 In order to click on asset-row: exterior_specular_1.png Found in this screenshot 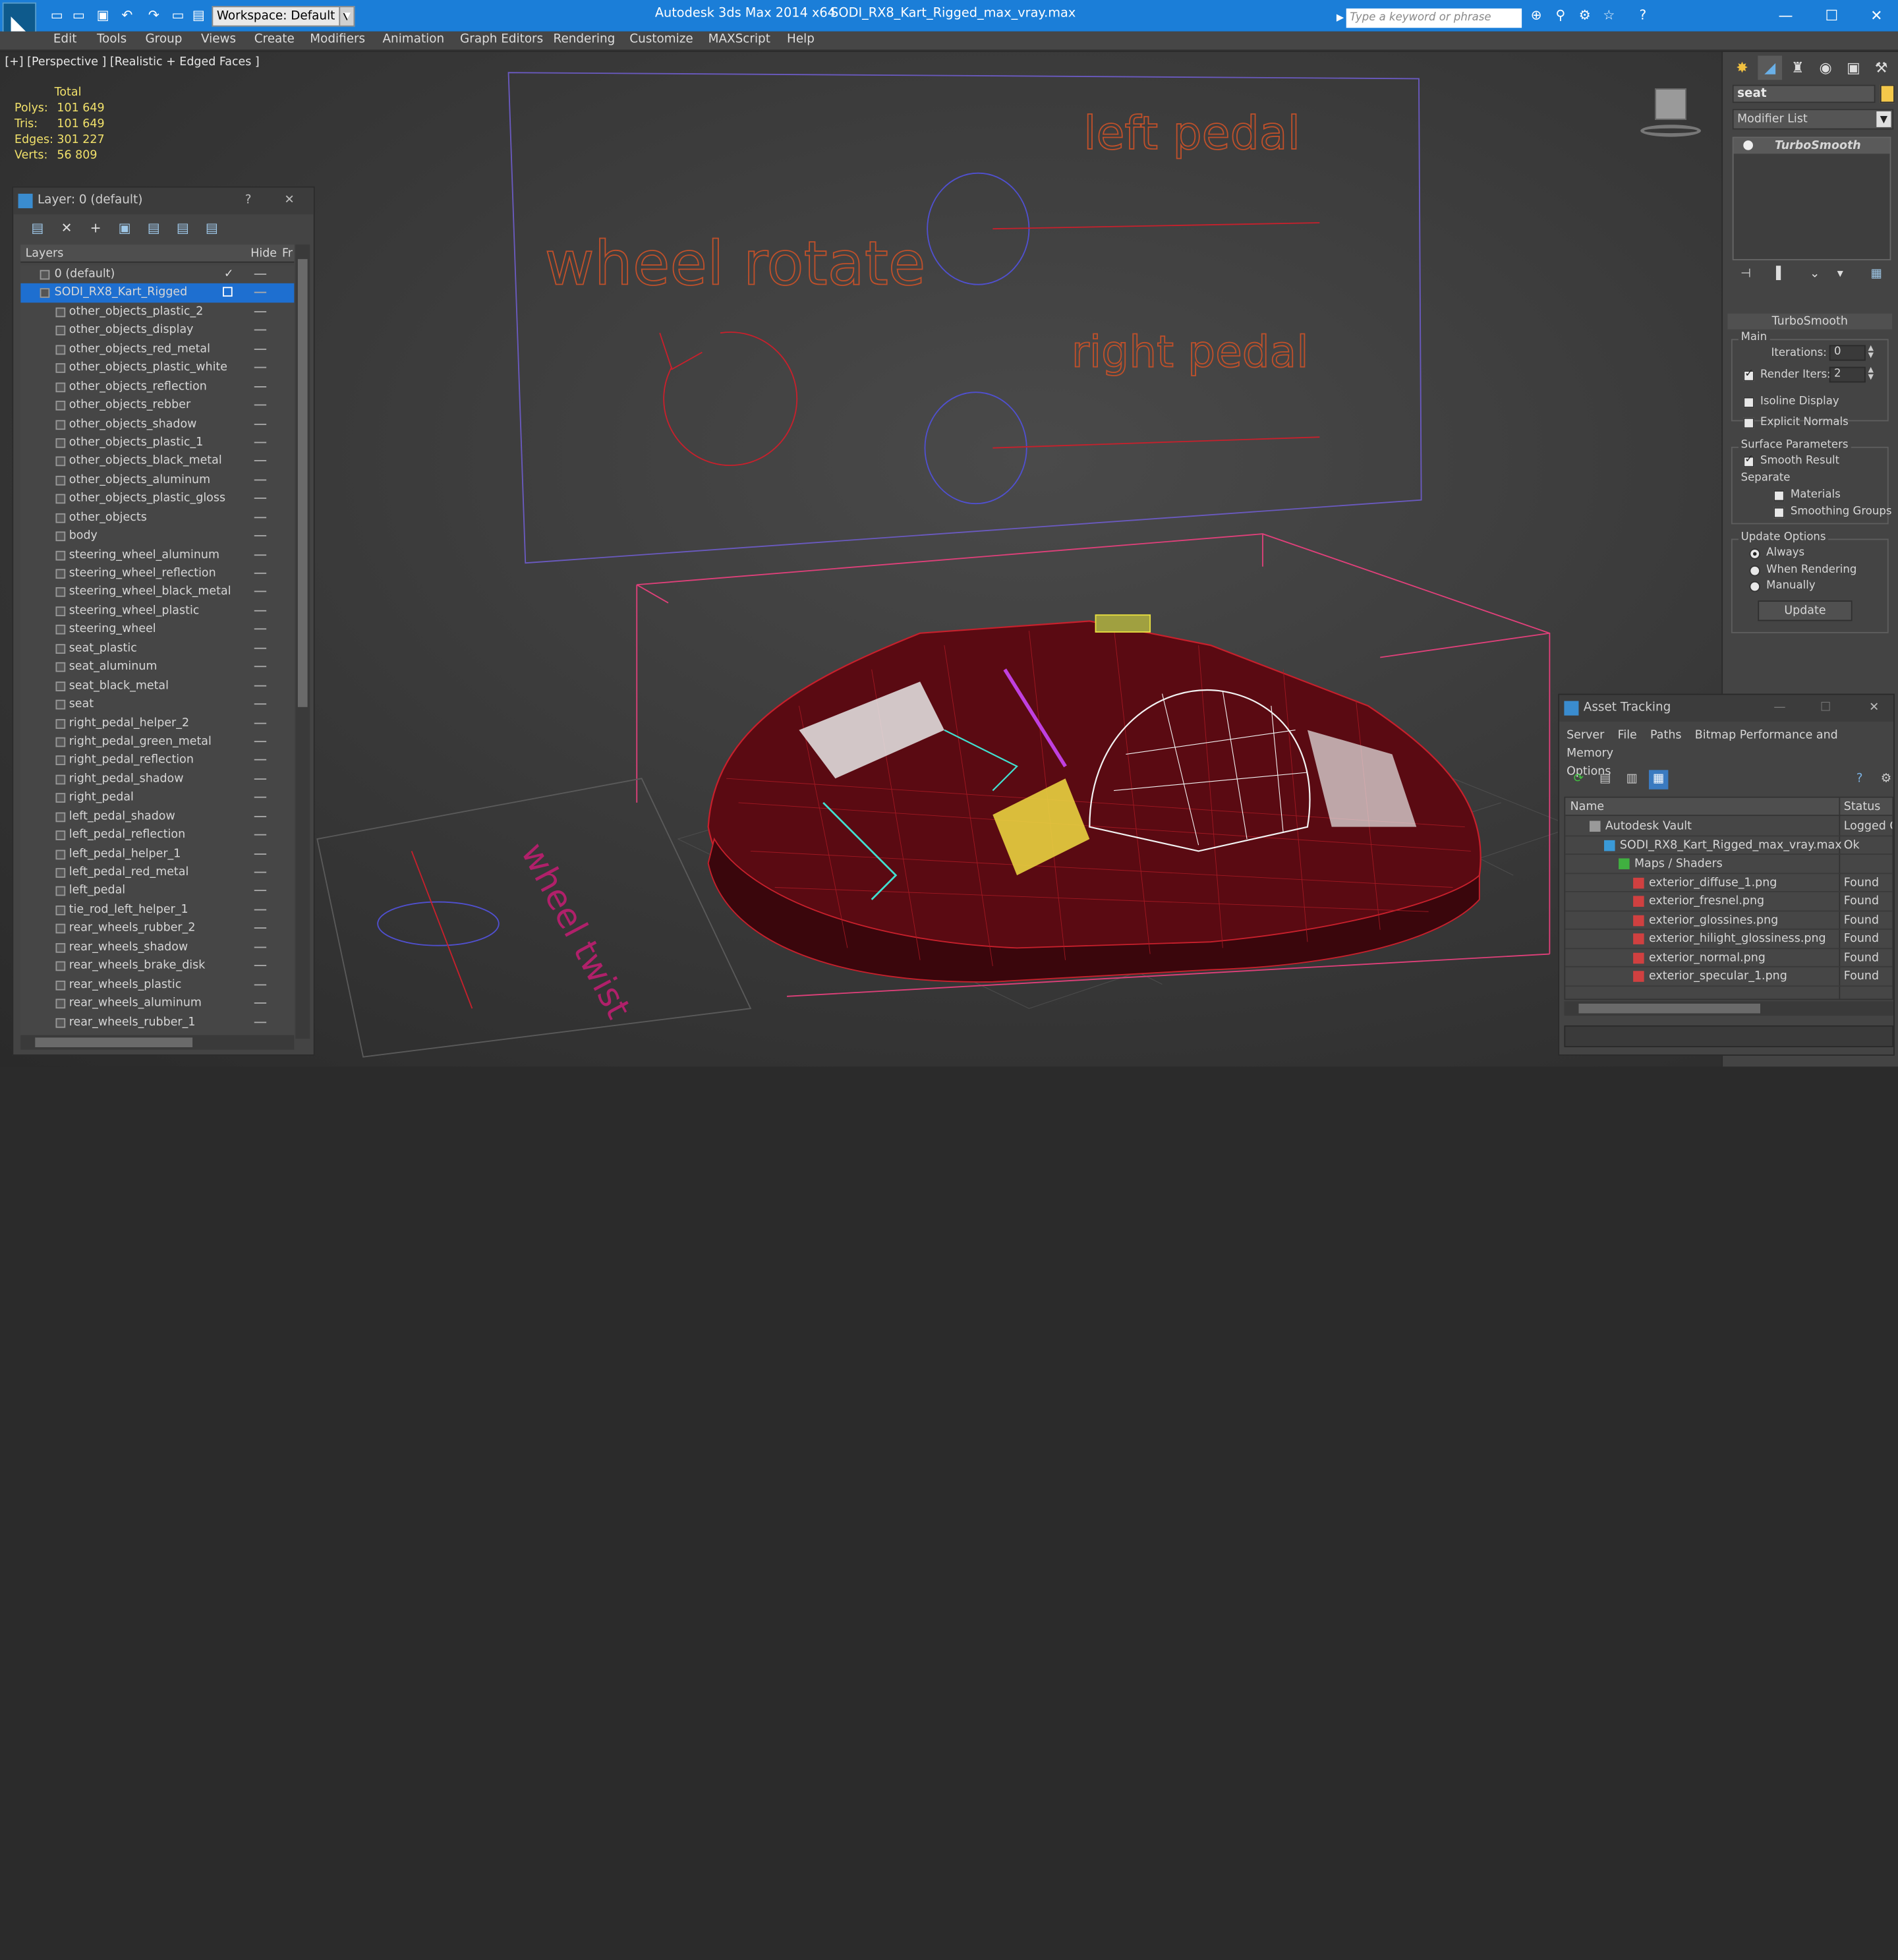, I will do `click(1729, 977)`.